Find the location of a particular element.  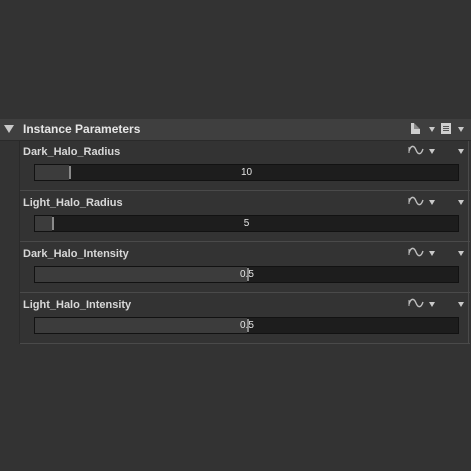

doc-menu-chevron-down-icon is located at coordinates (461, 129).